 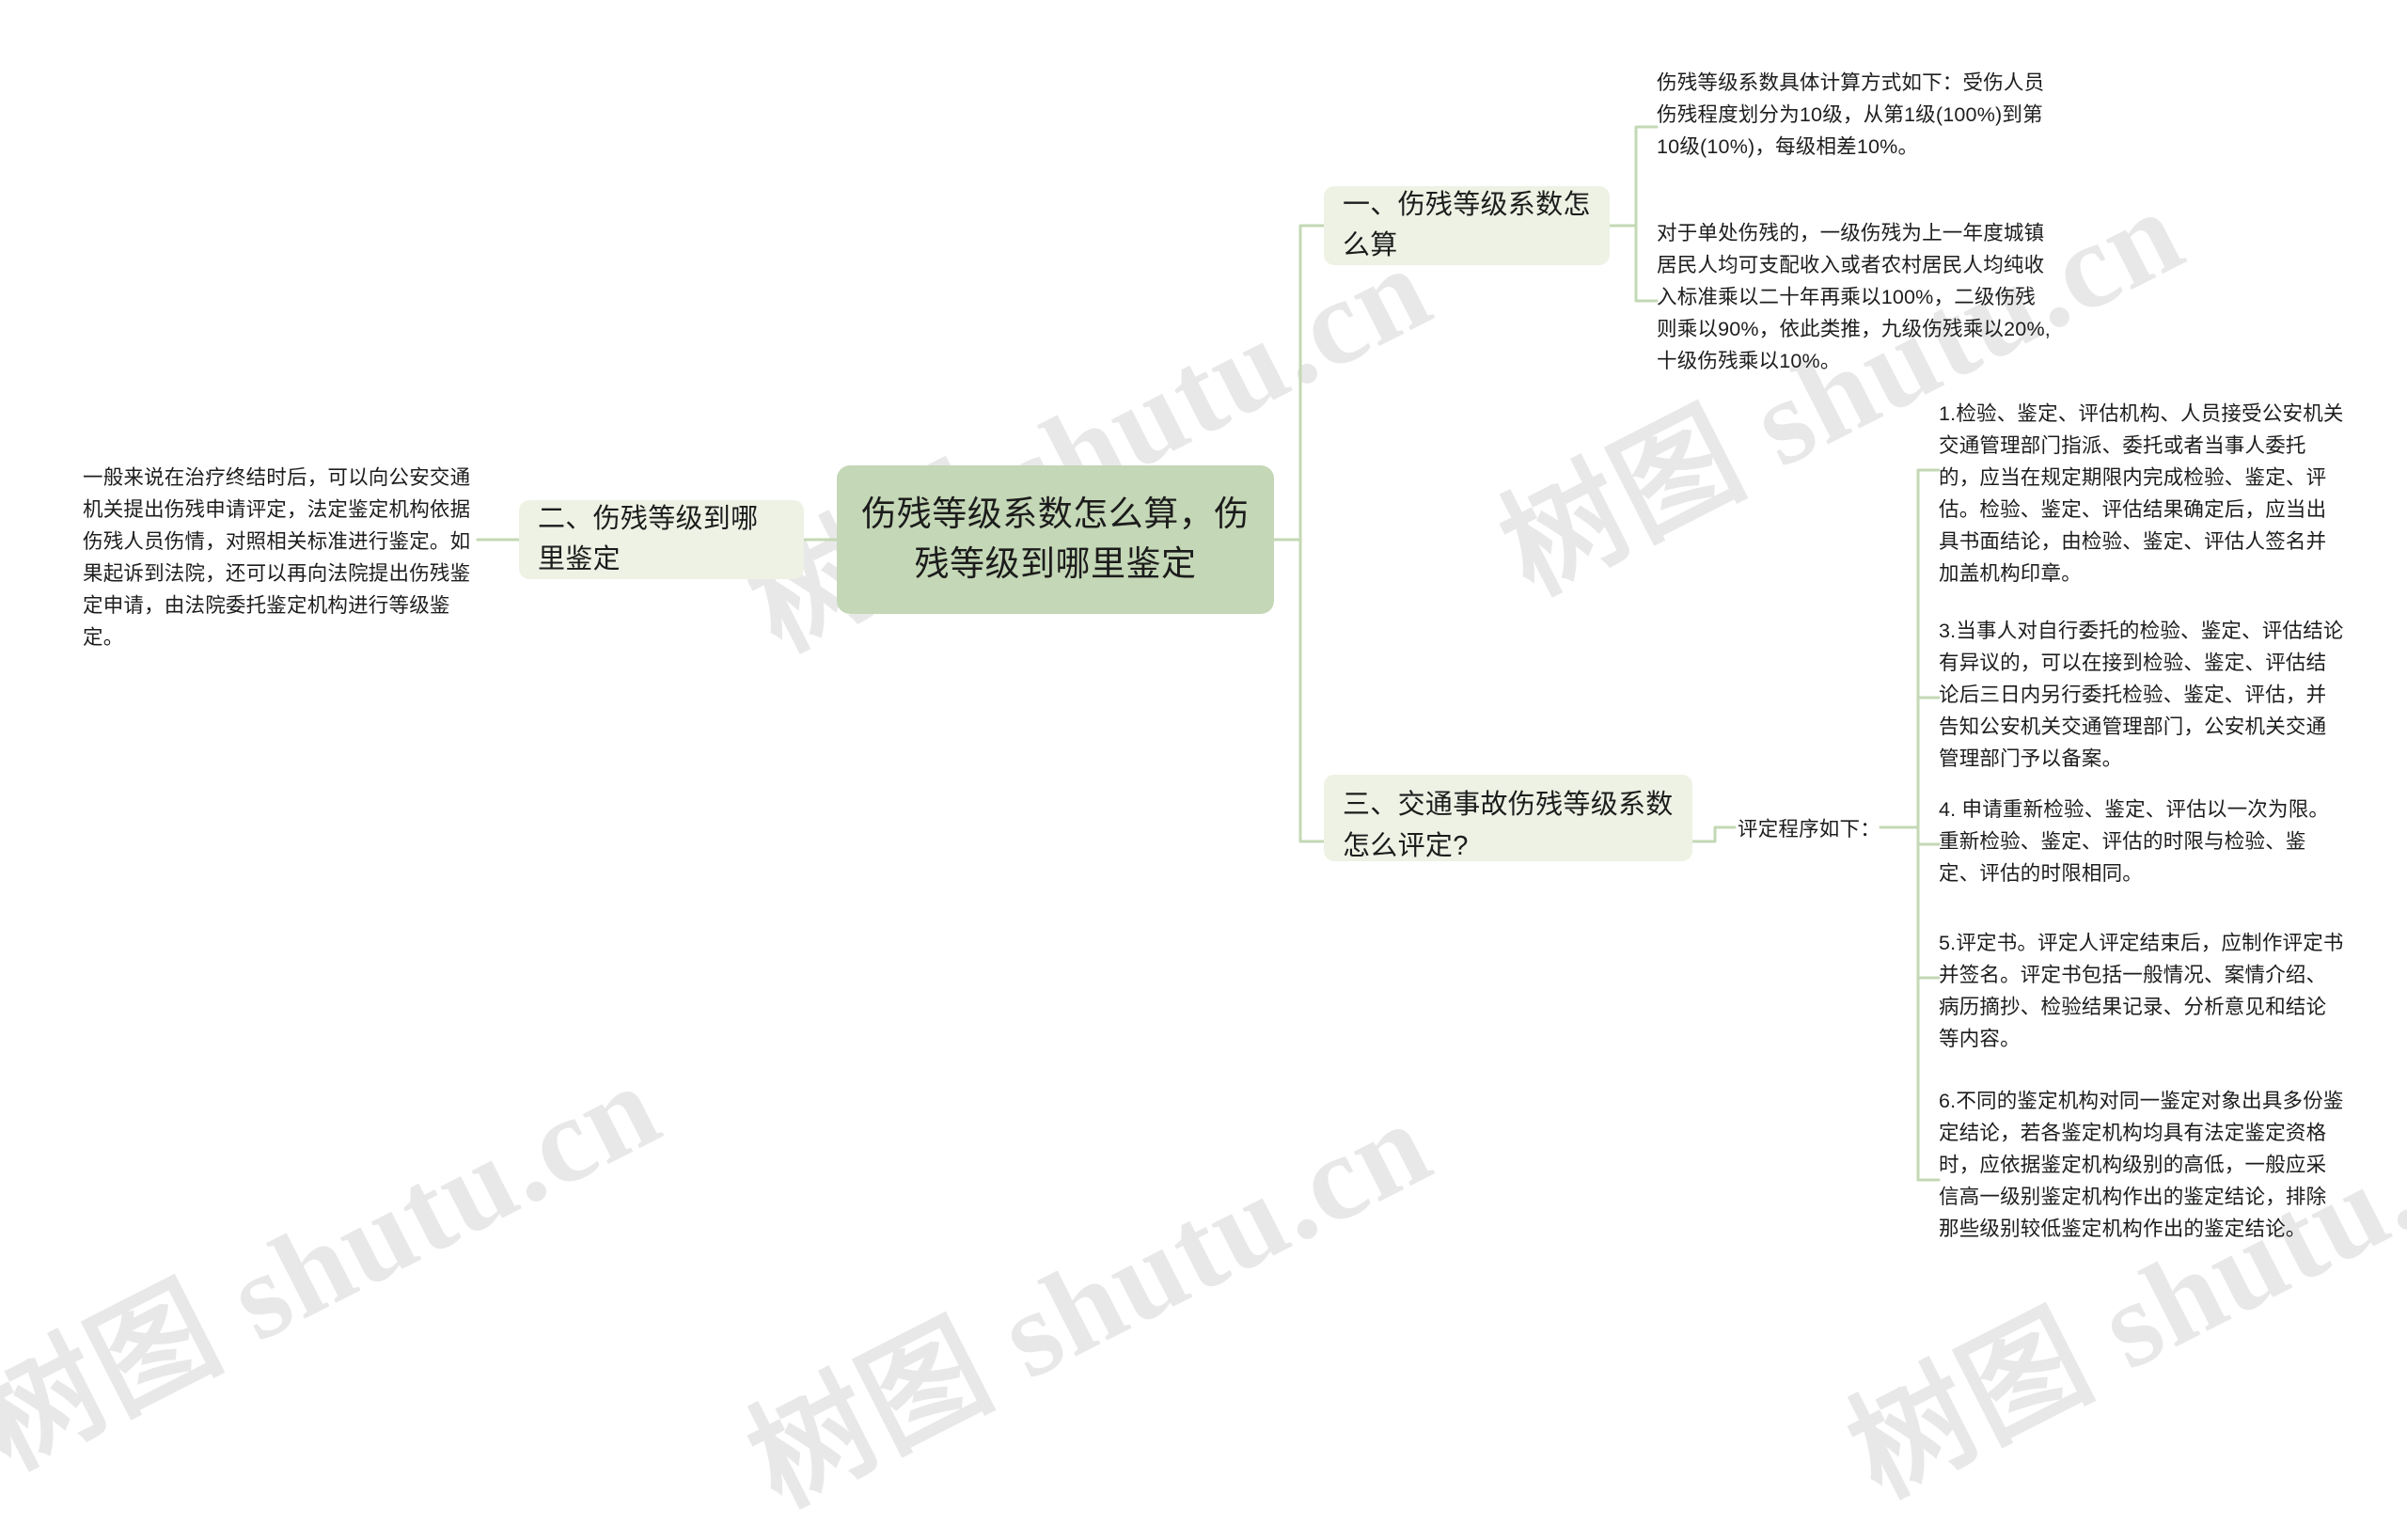 I want to click on branch-node-3: 三、交通事故伤残等级系数怎么评定?, so click(x=1508, y=818).